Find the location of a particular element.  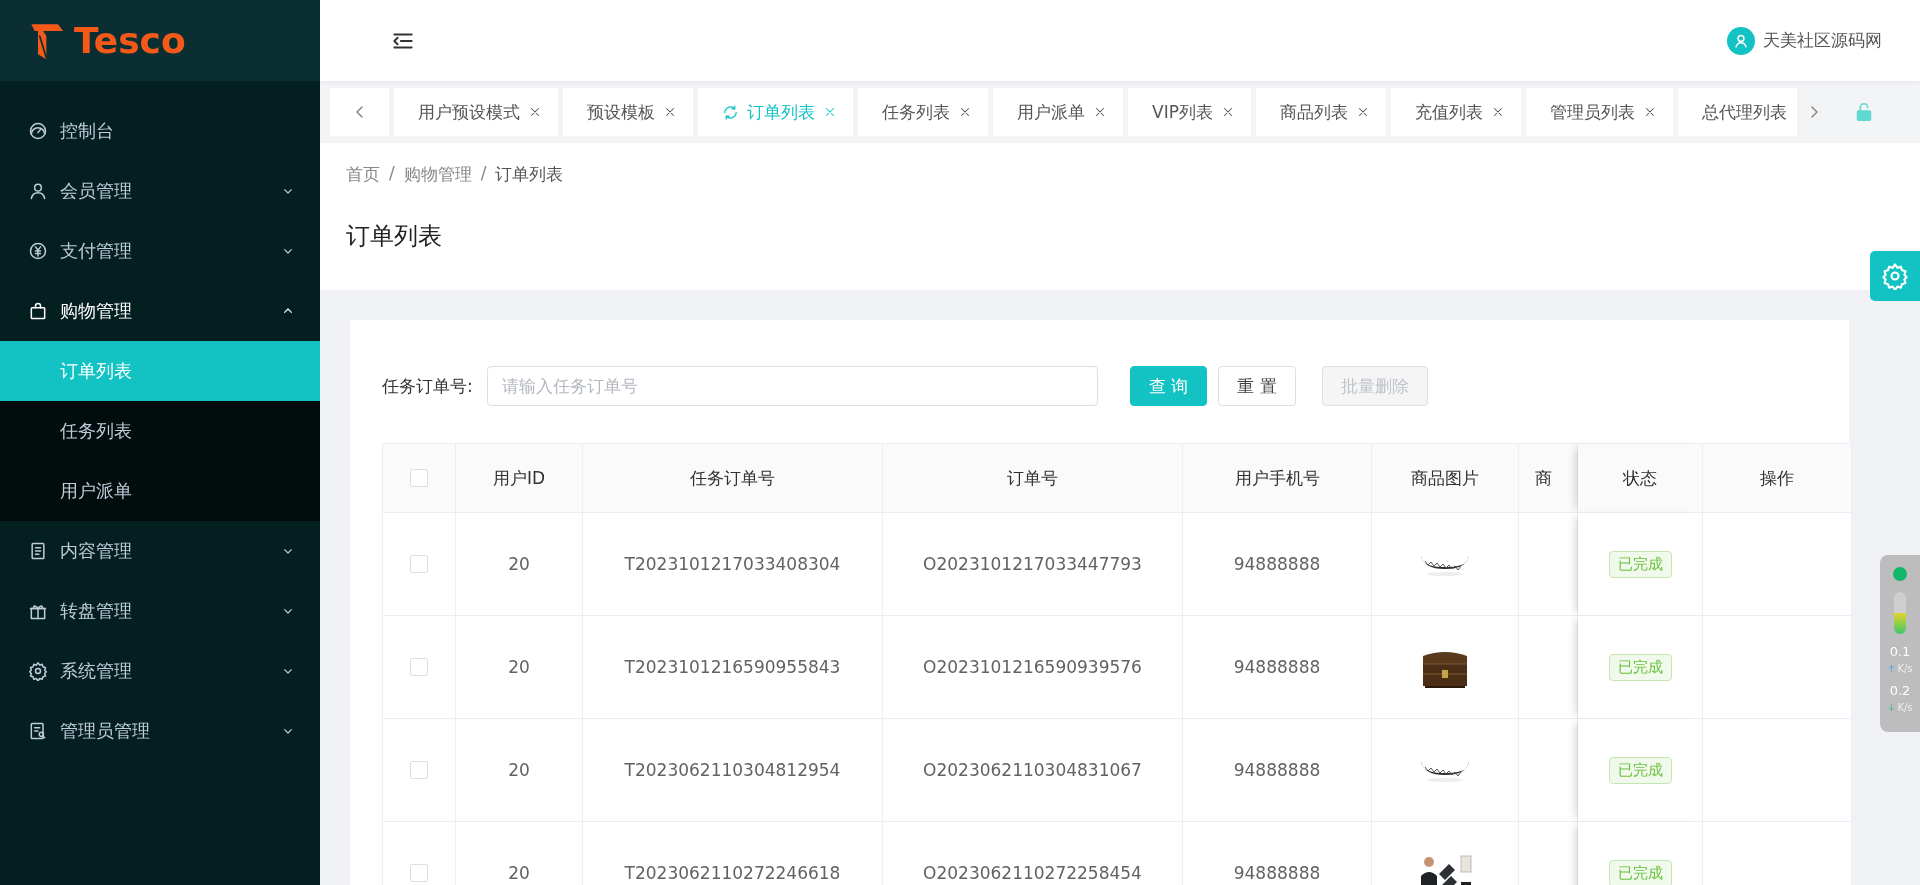

up-arrow-icon is located at coordinates (1892, 668).